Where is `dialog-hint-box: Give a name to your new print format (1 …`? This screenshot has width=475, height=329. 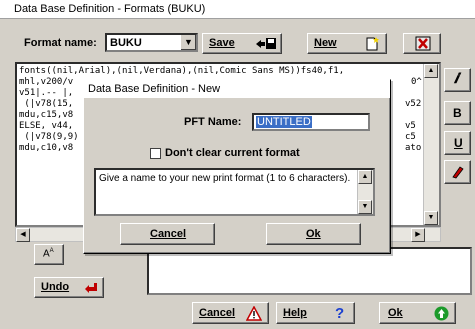 dialog-hint-box: Give a name to your new print format (1 … is located at coordinates (234, 192).